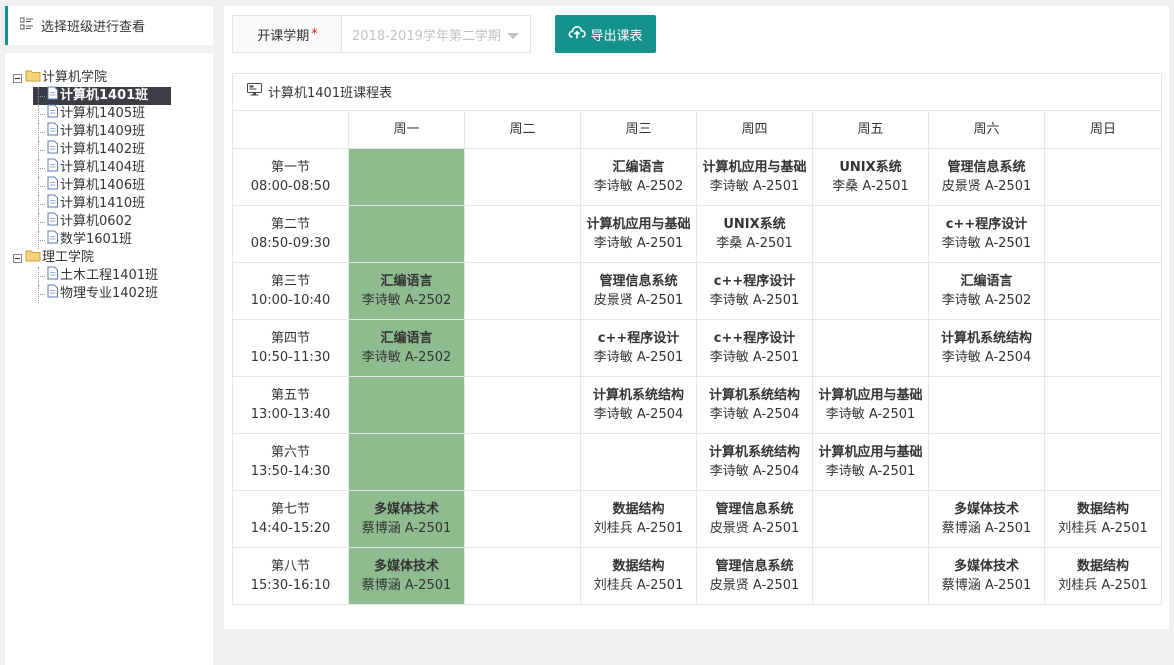 The height and width of the screenshot is (665, 1174). Describe the element at coordinates (90, 185) in the screenshot. I see `tree-class-item: 计算机1406班` at that location.